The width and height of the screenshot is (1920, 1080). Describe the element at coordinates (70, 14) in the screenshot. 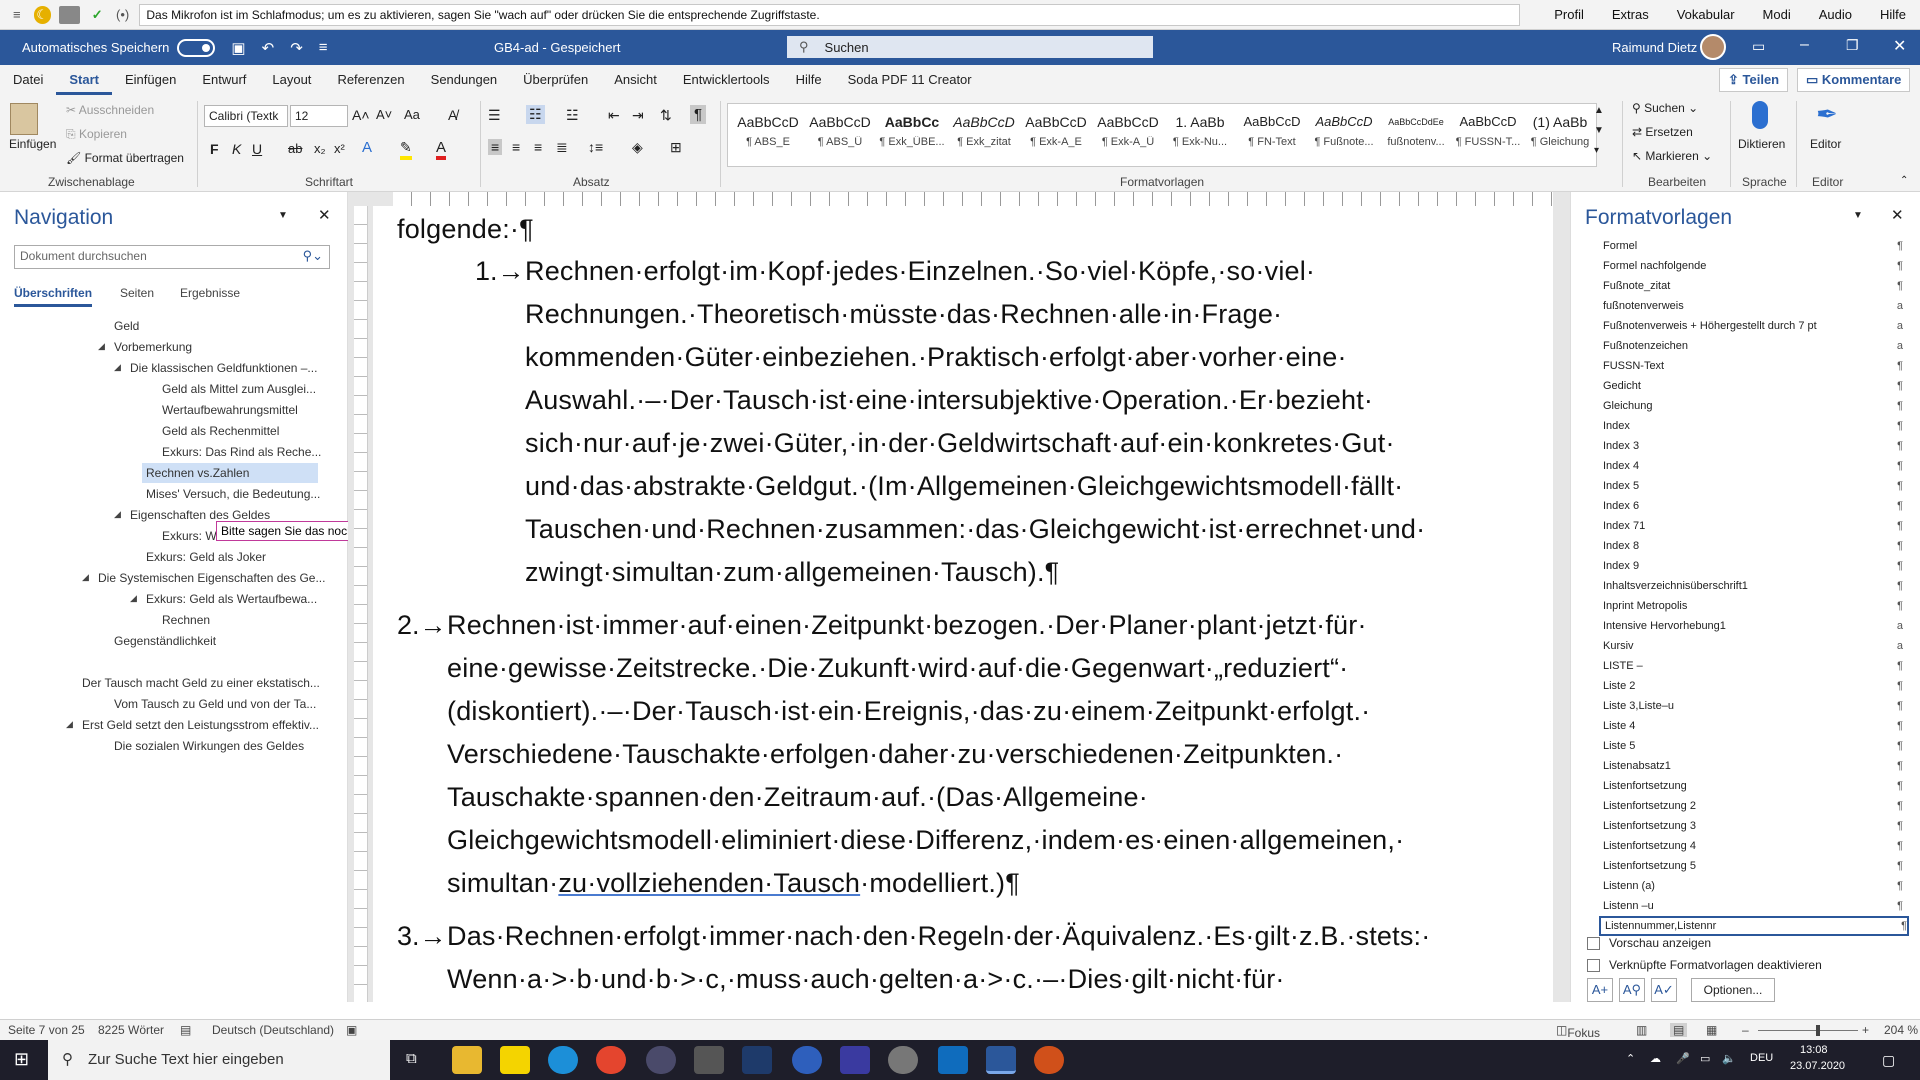

I see `speech-window-icon` at that location.